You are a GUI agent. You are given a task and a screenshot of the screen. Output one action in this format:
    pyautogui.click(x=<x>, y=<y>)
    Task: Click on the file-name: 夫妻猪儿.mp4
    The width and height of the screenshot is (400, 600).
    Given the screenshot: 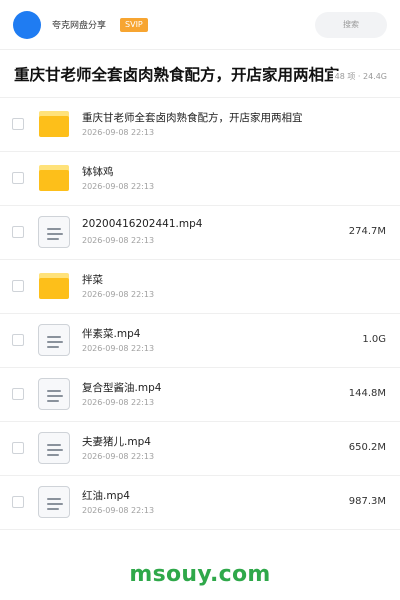 What is the action you would take?
    pyautogui.click(x=116, y=441)
    